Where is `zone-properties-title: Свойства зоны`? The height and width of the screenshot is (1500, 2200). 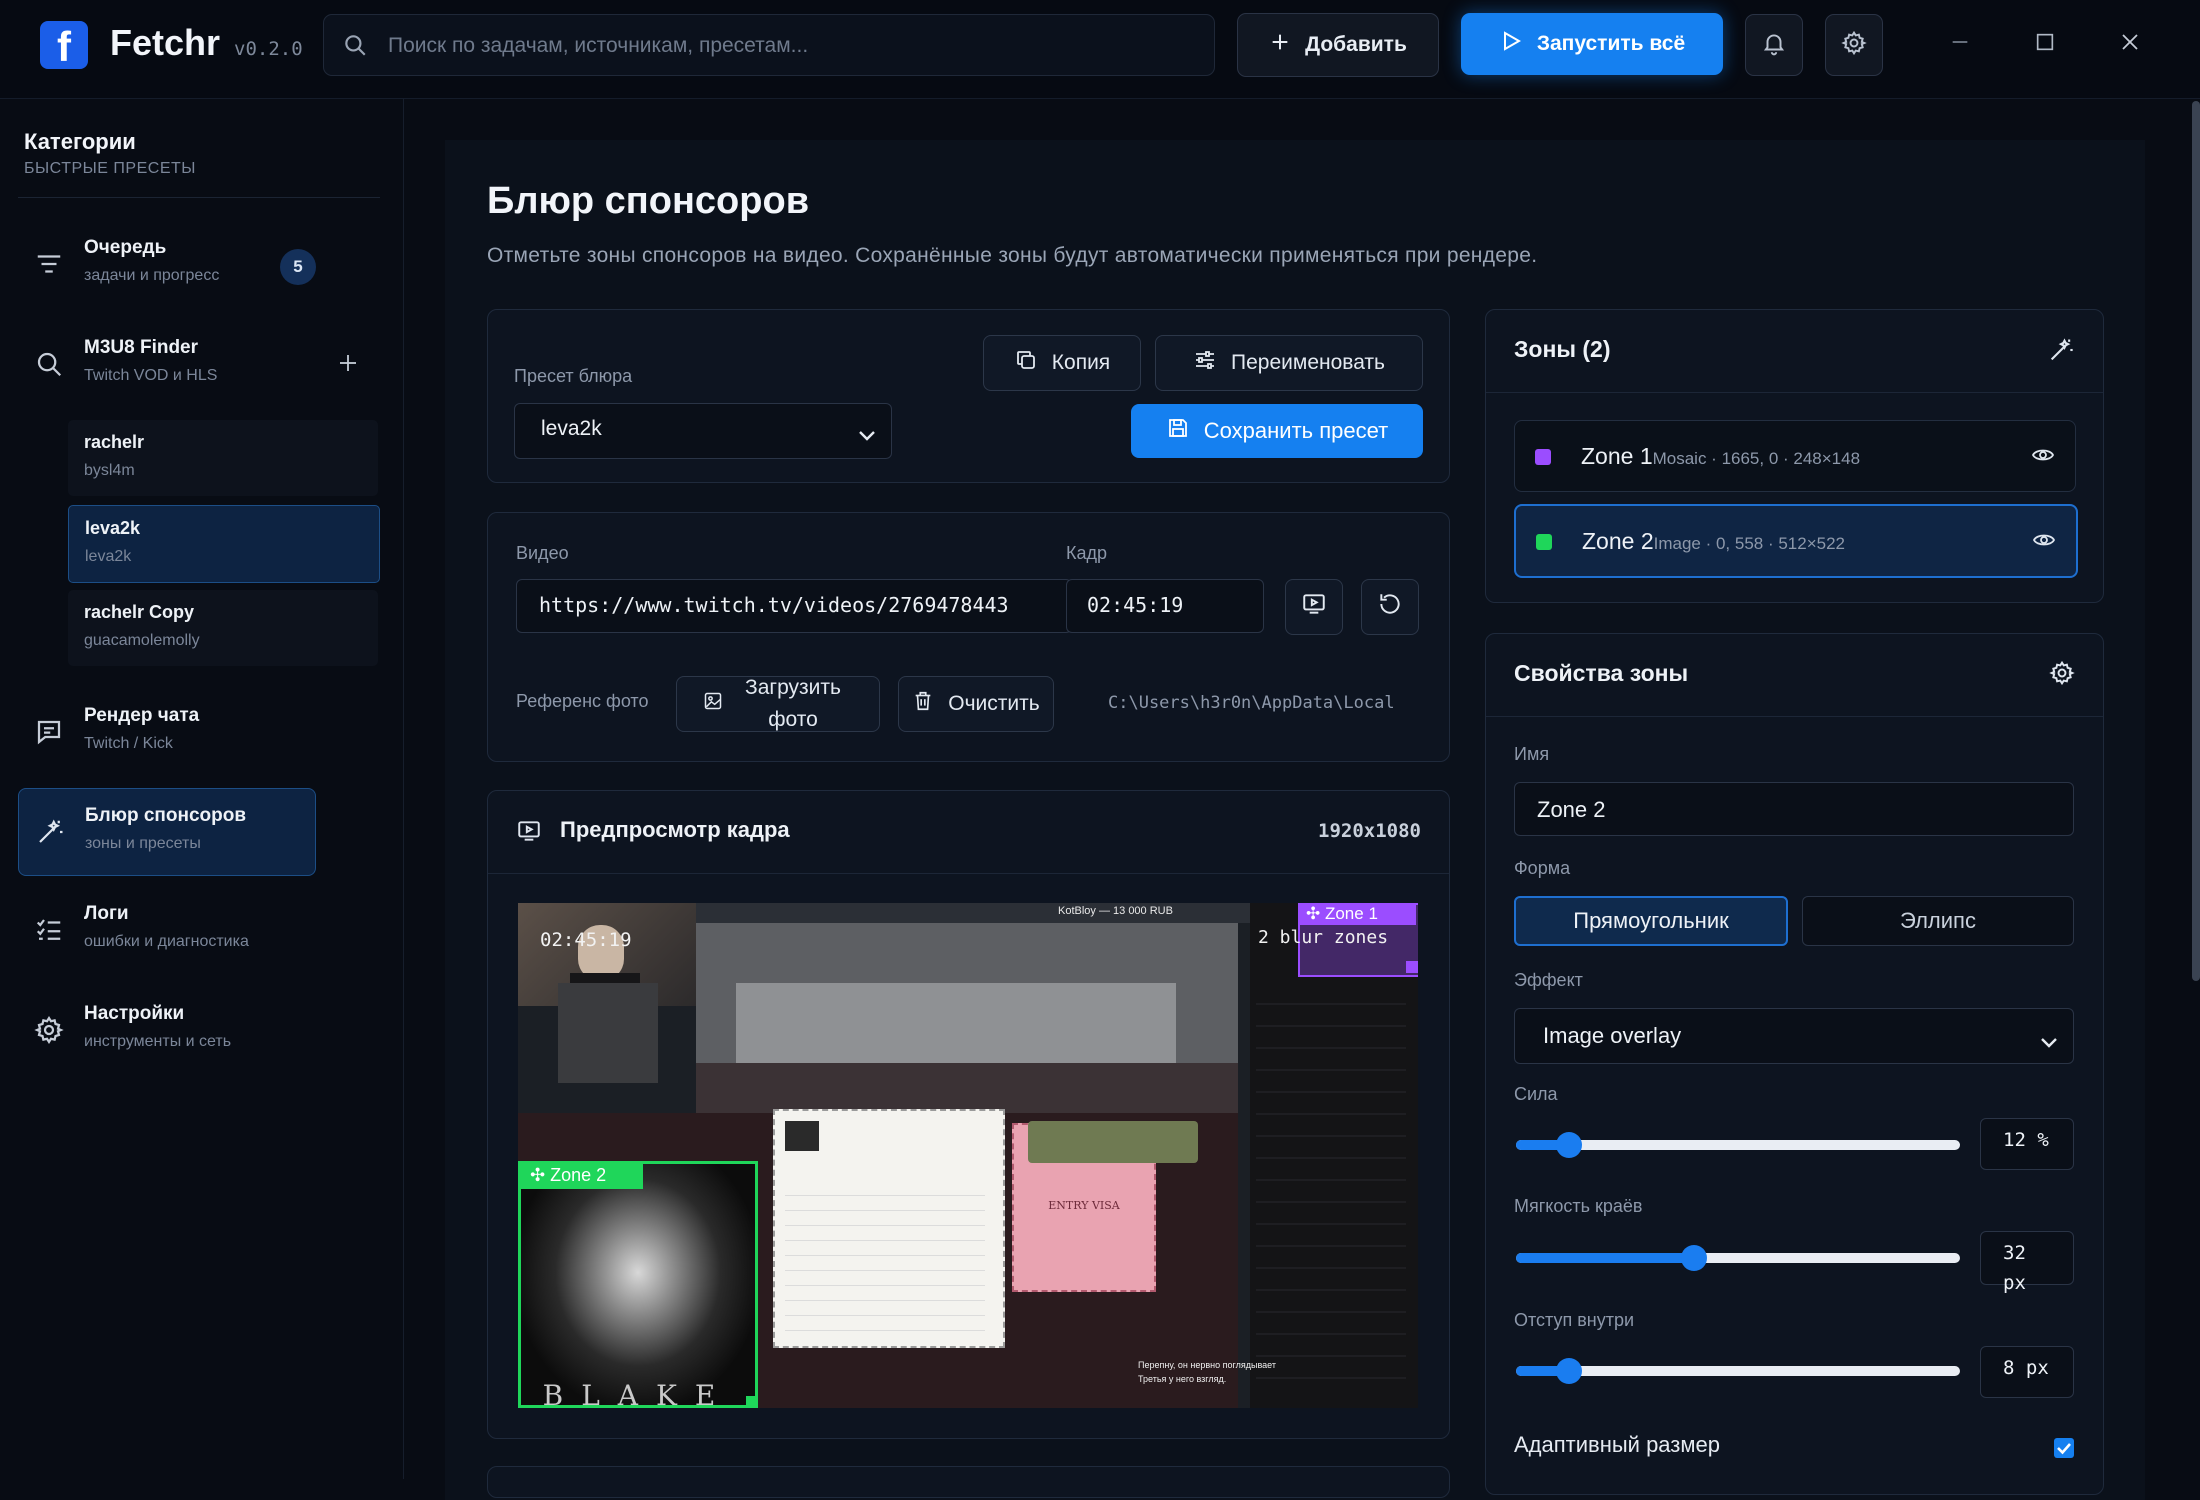
zone-properties-title: Свойства зоны is located at coordinates (1601, 673).